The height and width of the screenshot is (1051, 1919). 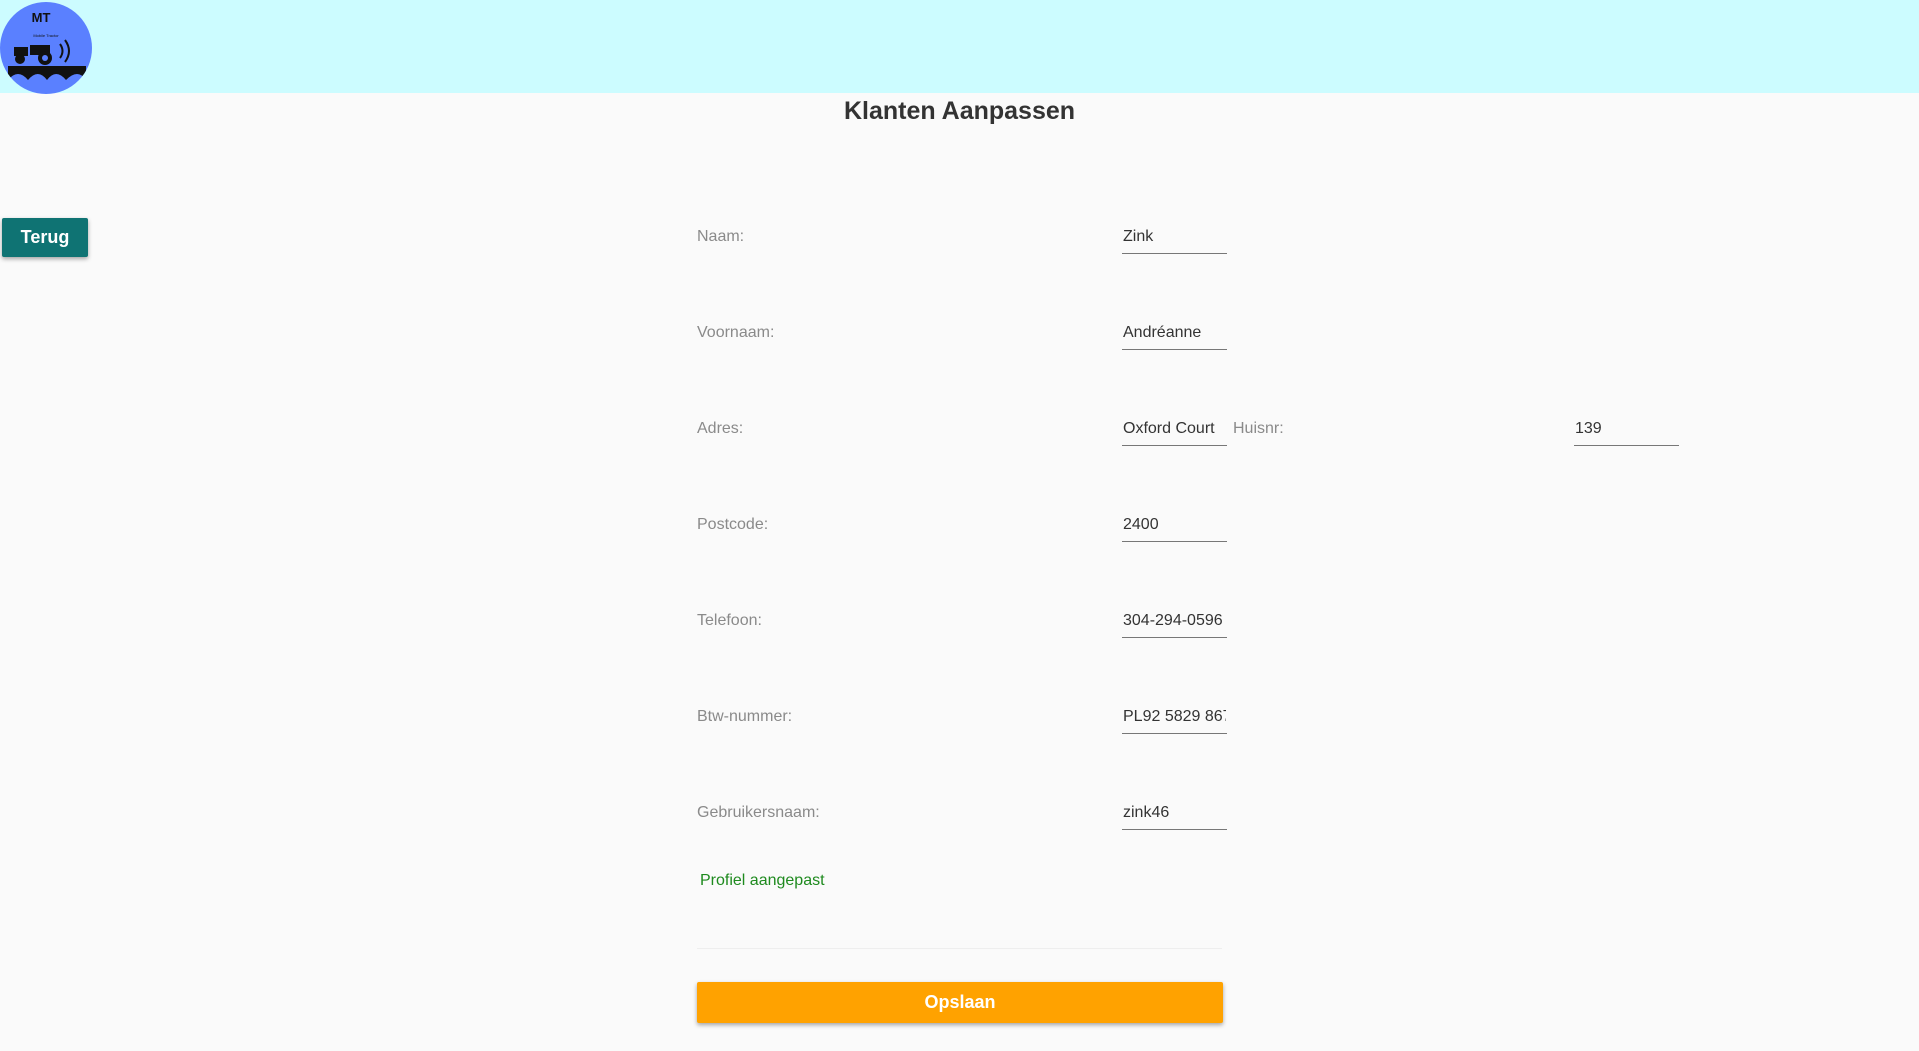 I want to click on form-row-btw: Btw-nummer:, so click(x=1197, y=712).